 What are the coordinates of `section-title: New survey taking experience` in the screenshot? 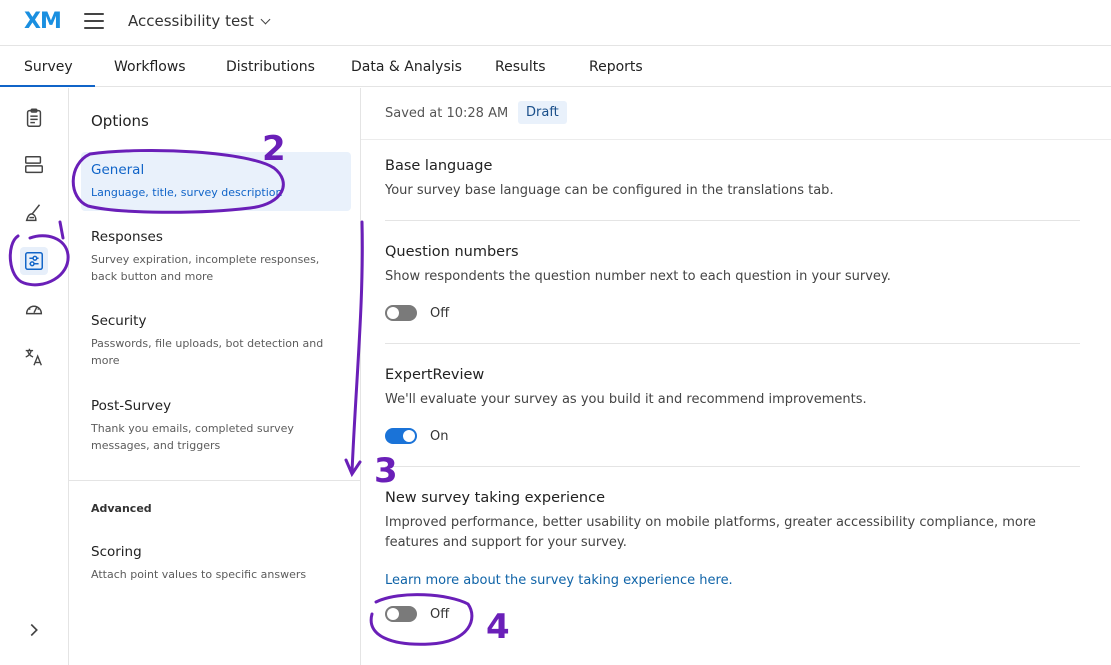 It's located at (495, 498).